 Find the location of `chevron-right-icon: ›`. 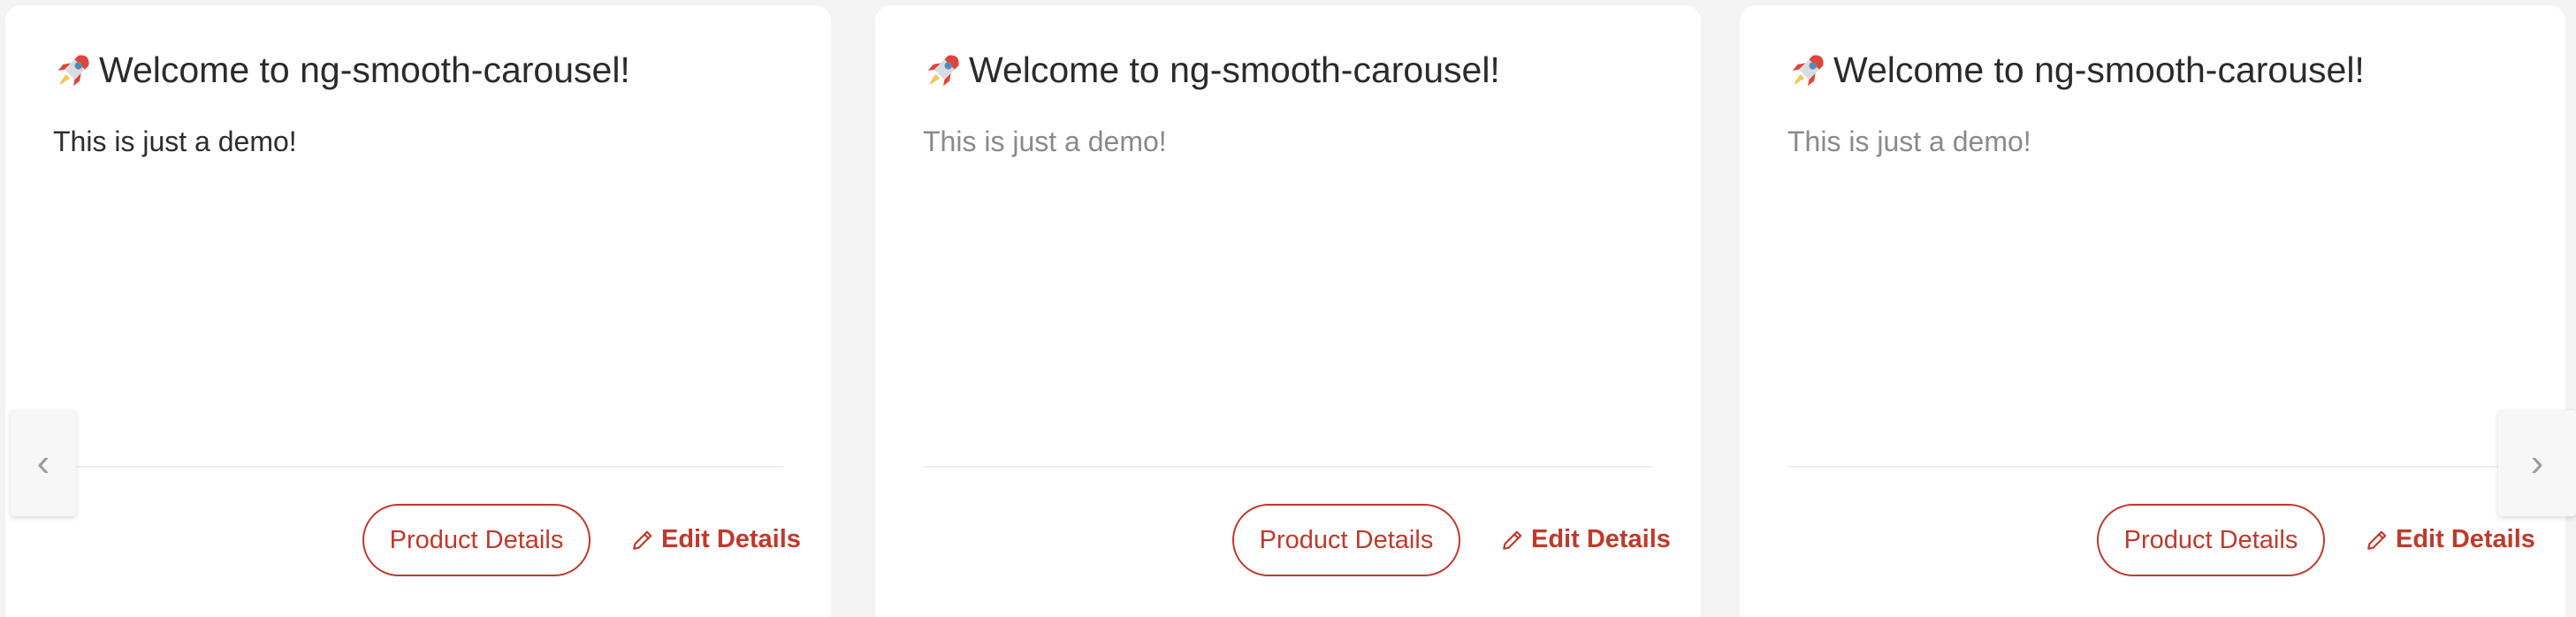

chevron-right-icon: › is located at coordinates (2537, 462).